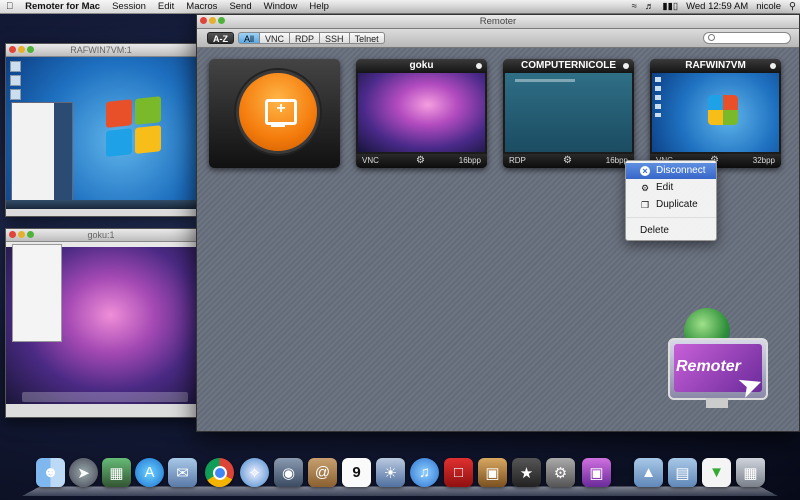 The height and width of the screenshot is (500, 800). Describe the element at coordinates (773, 66) in the screenshot. I see `status-indicator-icon` at that location.